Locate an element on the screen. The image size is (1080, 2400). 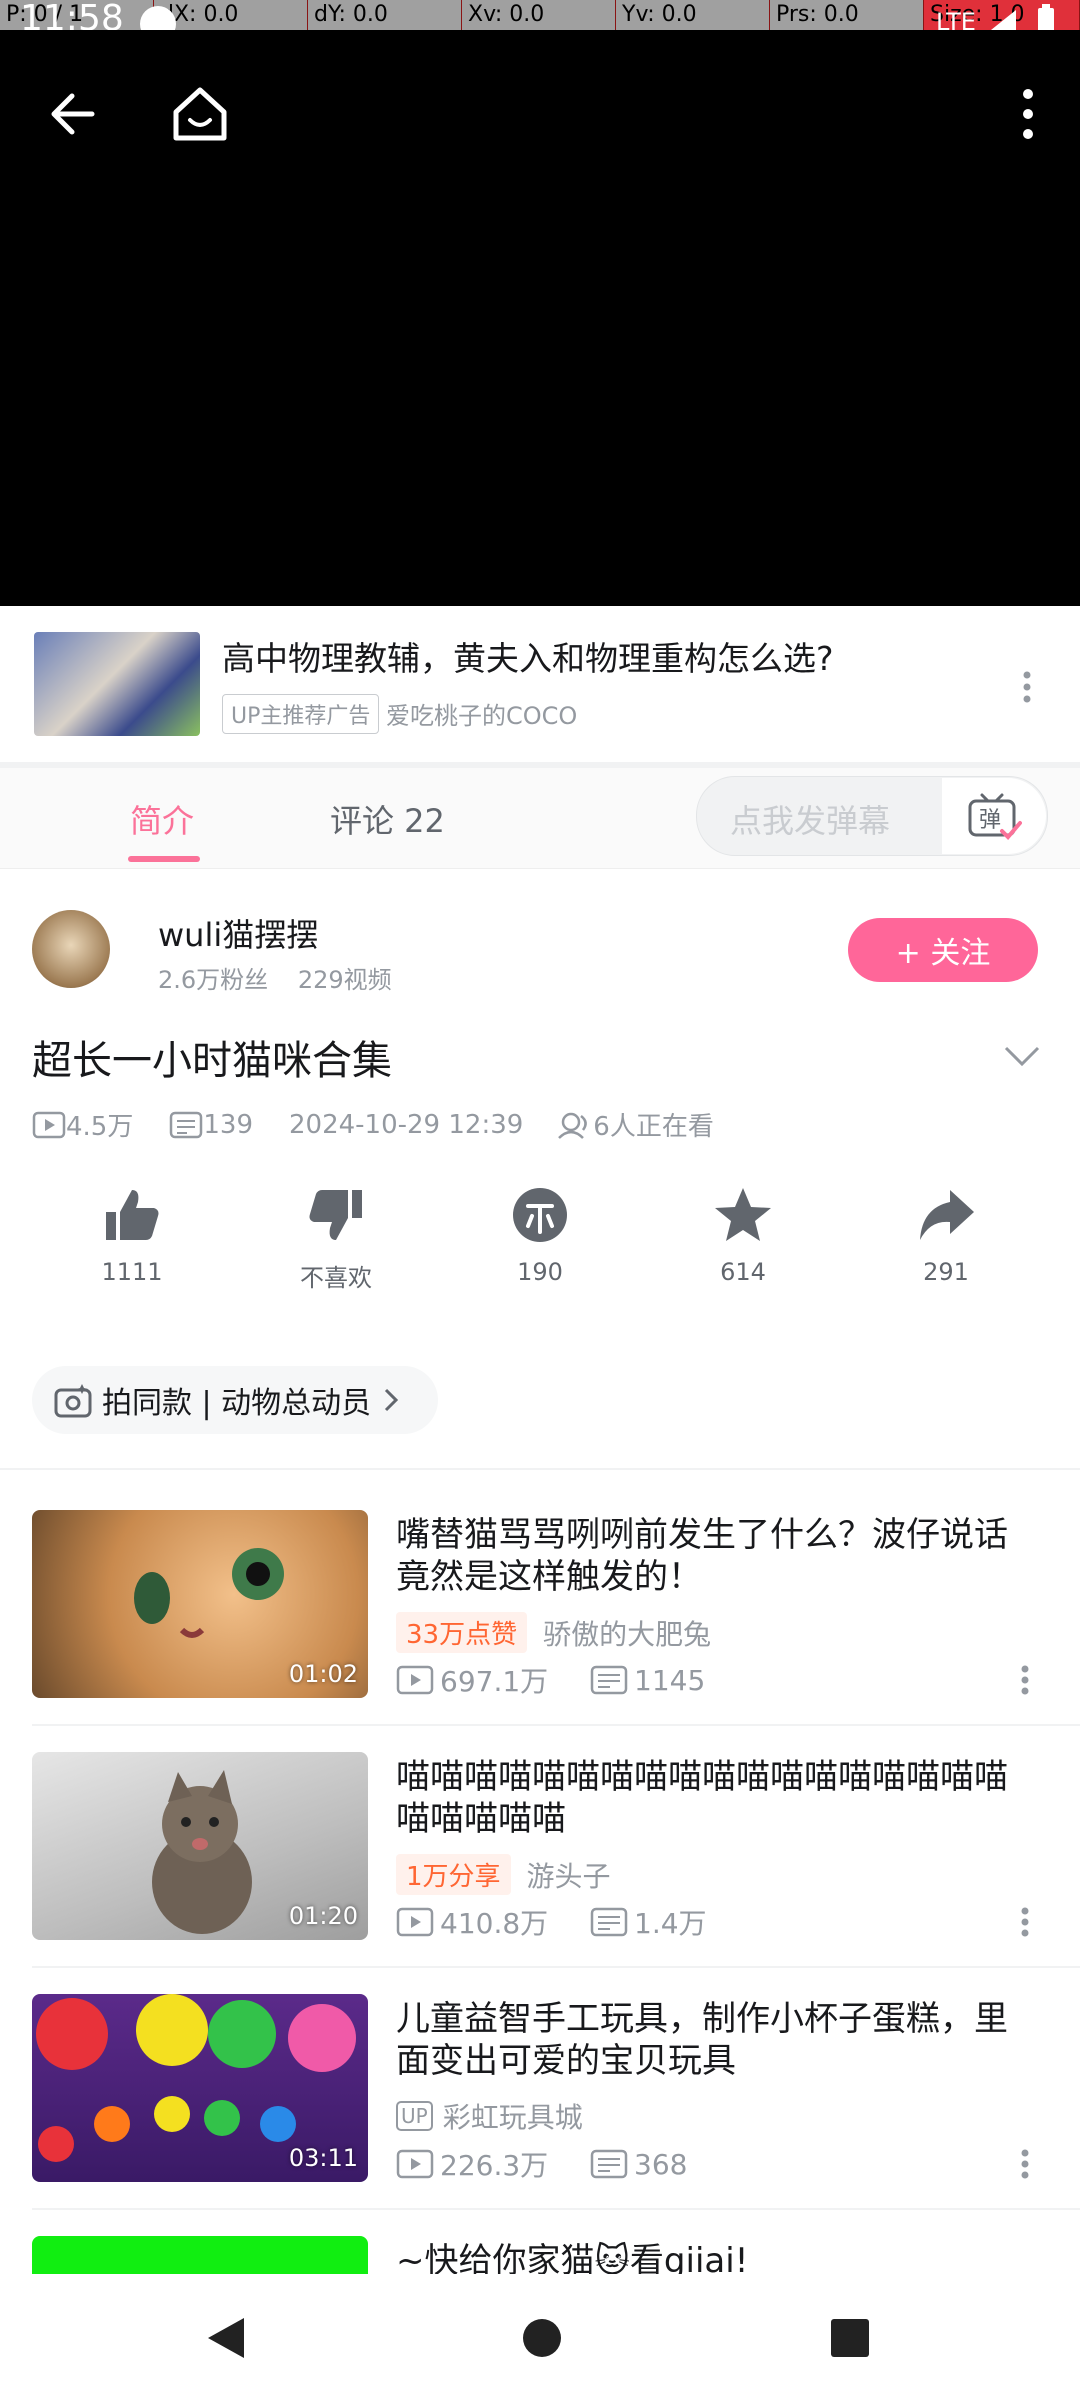
related-title: 儿童益智手工玩具，制作小杯子蛋糕，里面变出可爱的宝贝玩具 is located at coordinates (716, 2040).